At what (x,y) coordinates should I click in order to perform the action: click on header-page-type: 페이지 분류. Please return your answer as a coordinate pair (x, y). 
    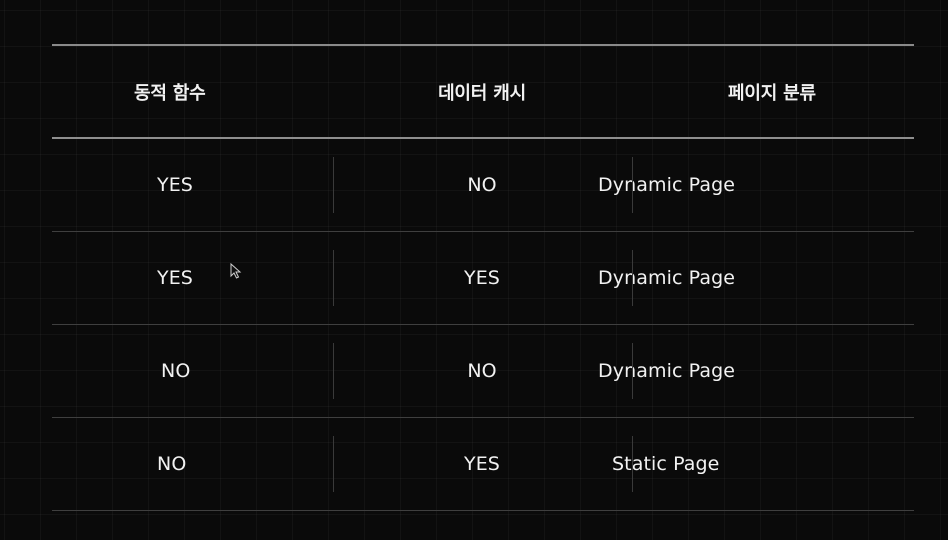
    Looking at the image, I should click on (772, 93).